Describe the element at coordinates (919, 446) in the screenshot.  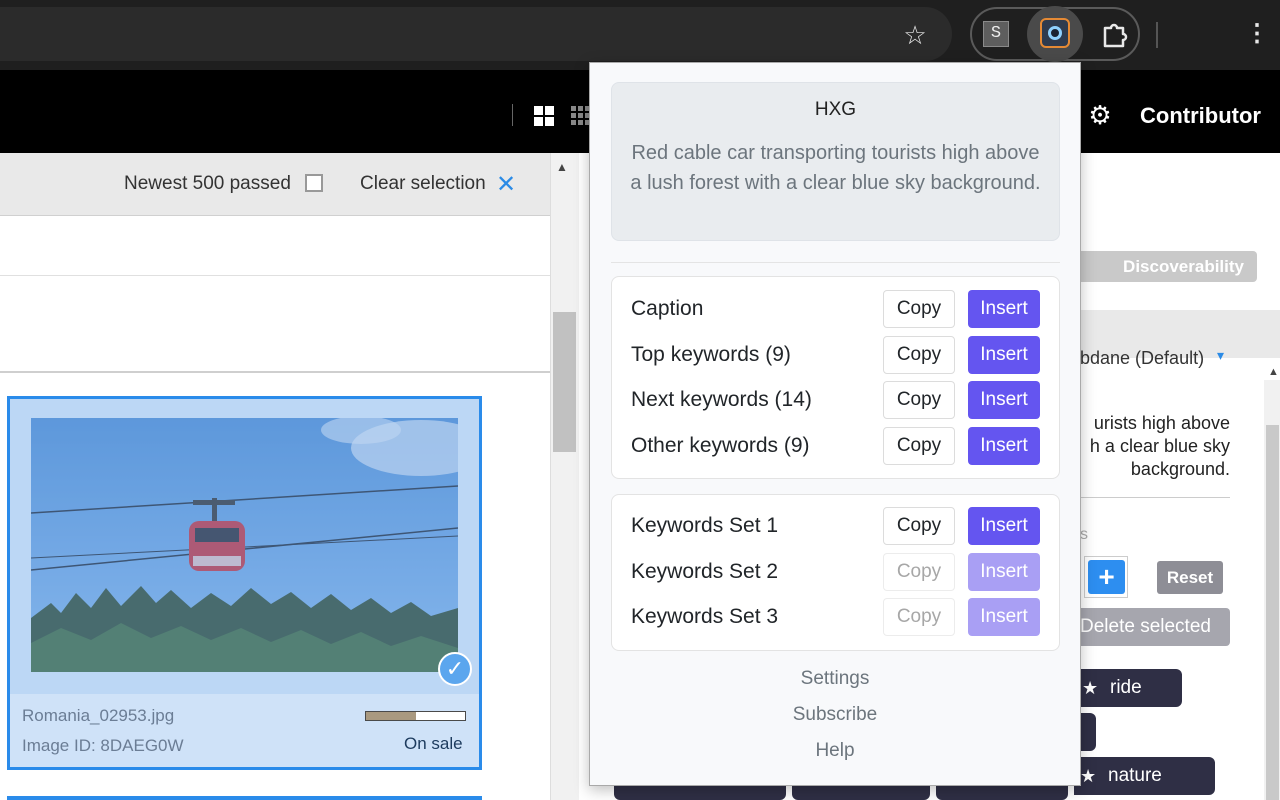
I see `copy-other-keywords-button: Copy` at that location.